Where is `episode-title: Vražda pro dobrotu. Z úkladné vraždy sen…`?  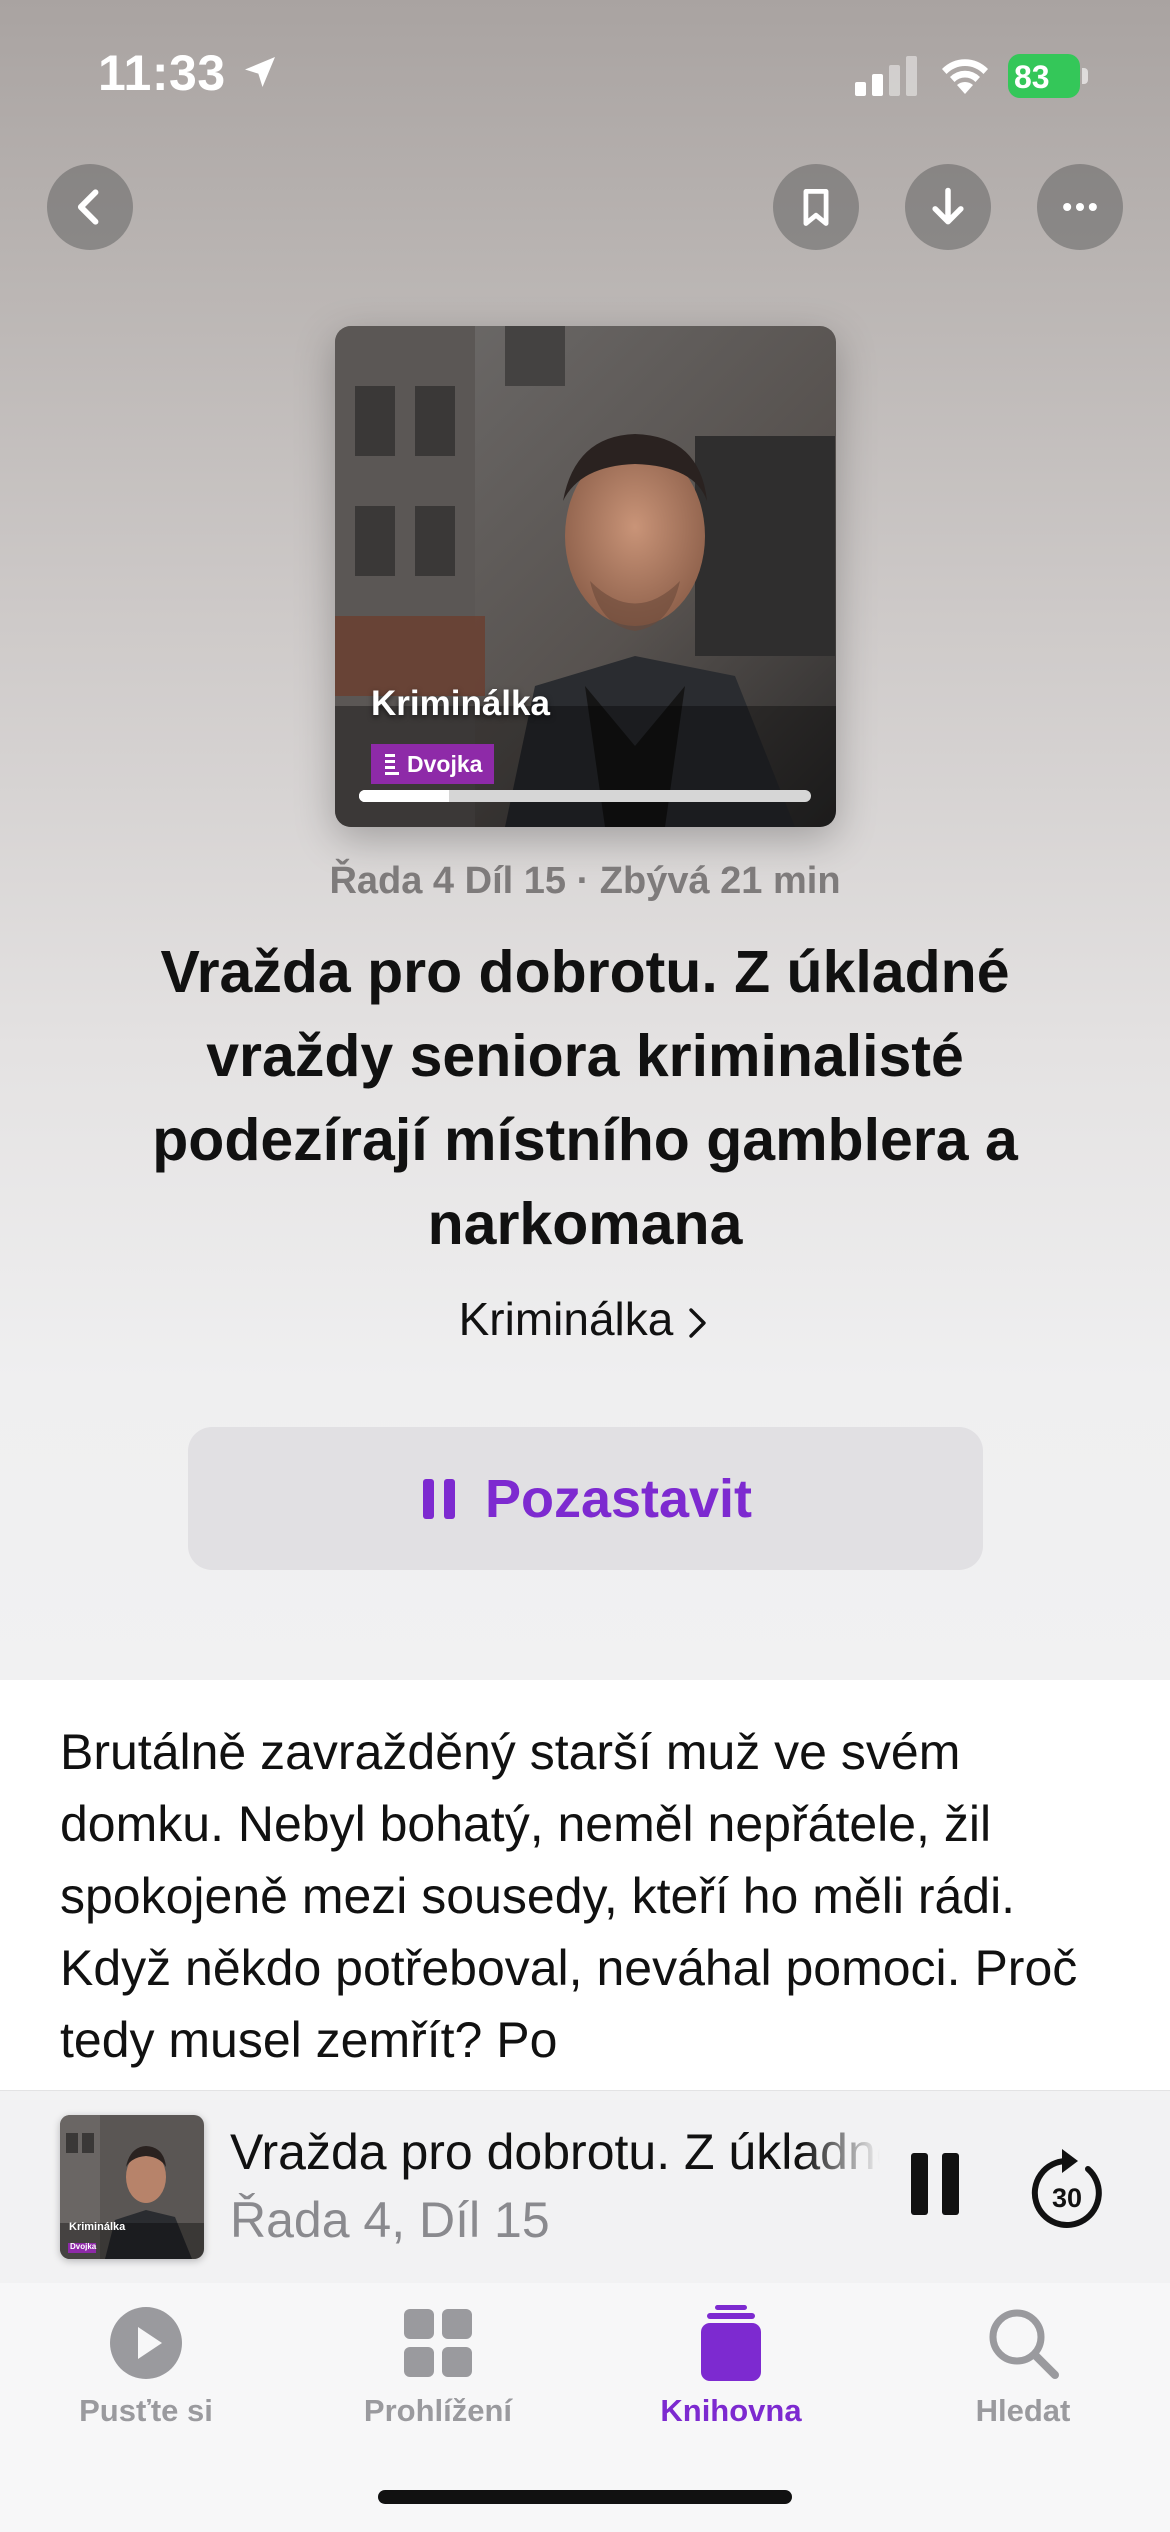
episode-title: Vražda pro dobrotu. Z úkladné vraždy sen… is located at coordinates (585, 1098).